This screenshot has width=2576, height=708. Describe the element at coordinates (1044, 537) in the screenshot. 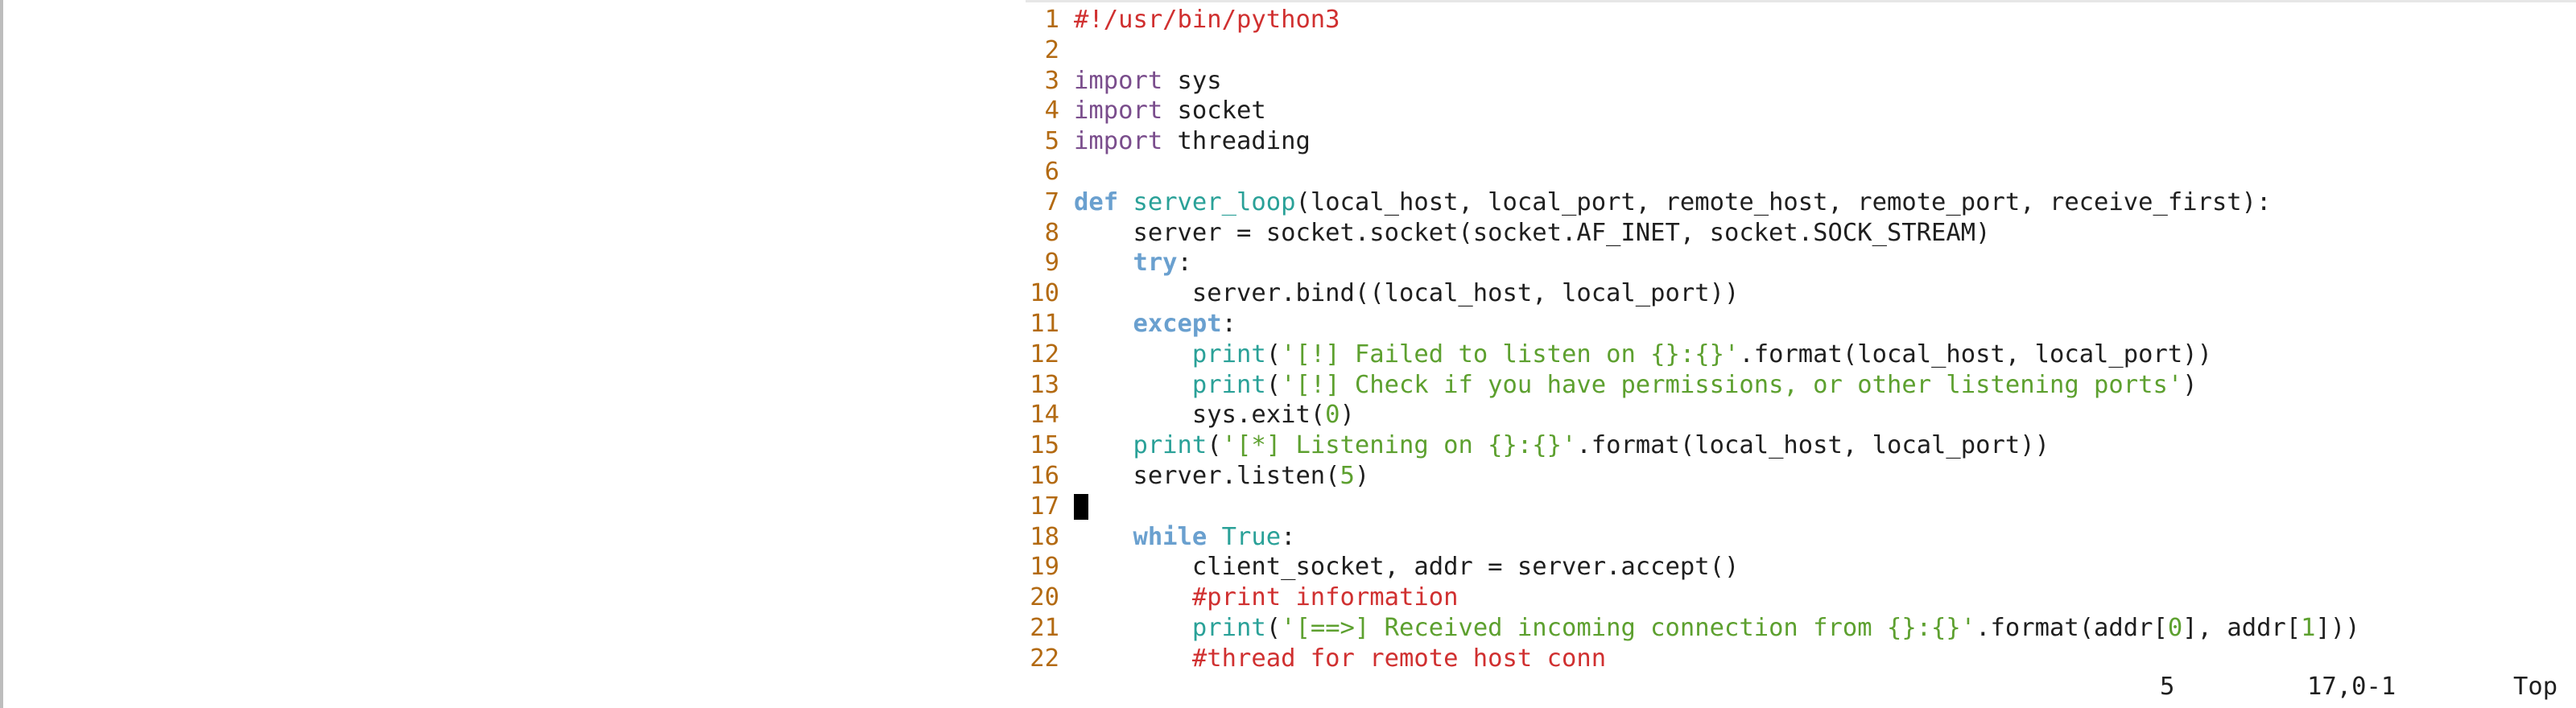

I see `line-number: 18` at that location.